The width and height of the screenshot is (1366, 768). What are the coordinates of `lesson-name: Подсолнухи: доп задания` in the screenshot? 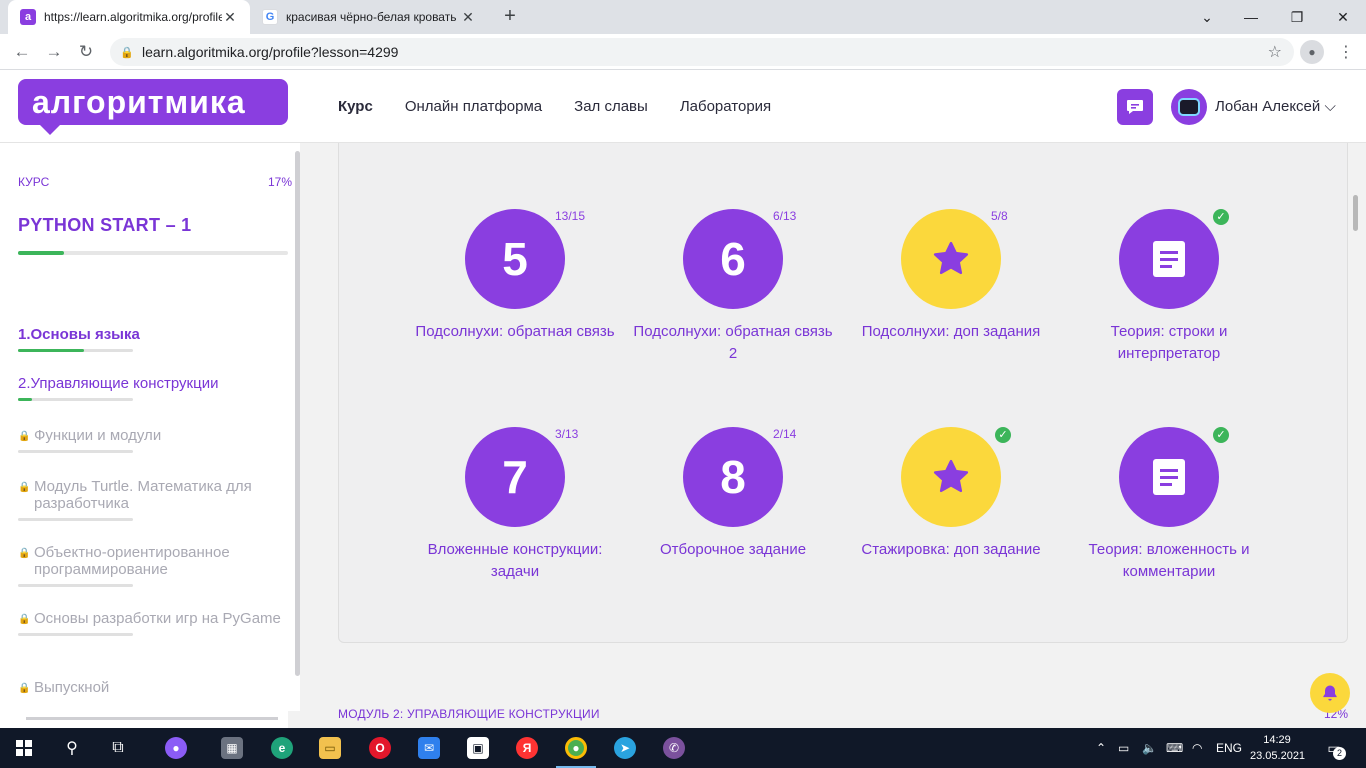 It's located at (951, 331).